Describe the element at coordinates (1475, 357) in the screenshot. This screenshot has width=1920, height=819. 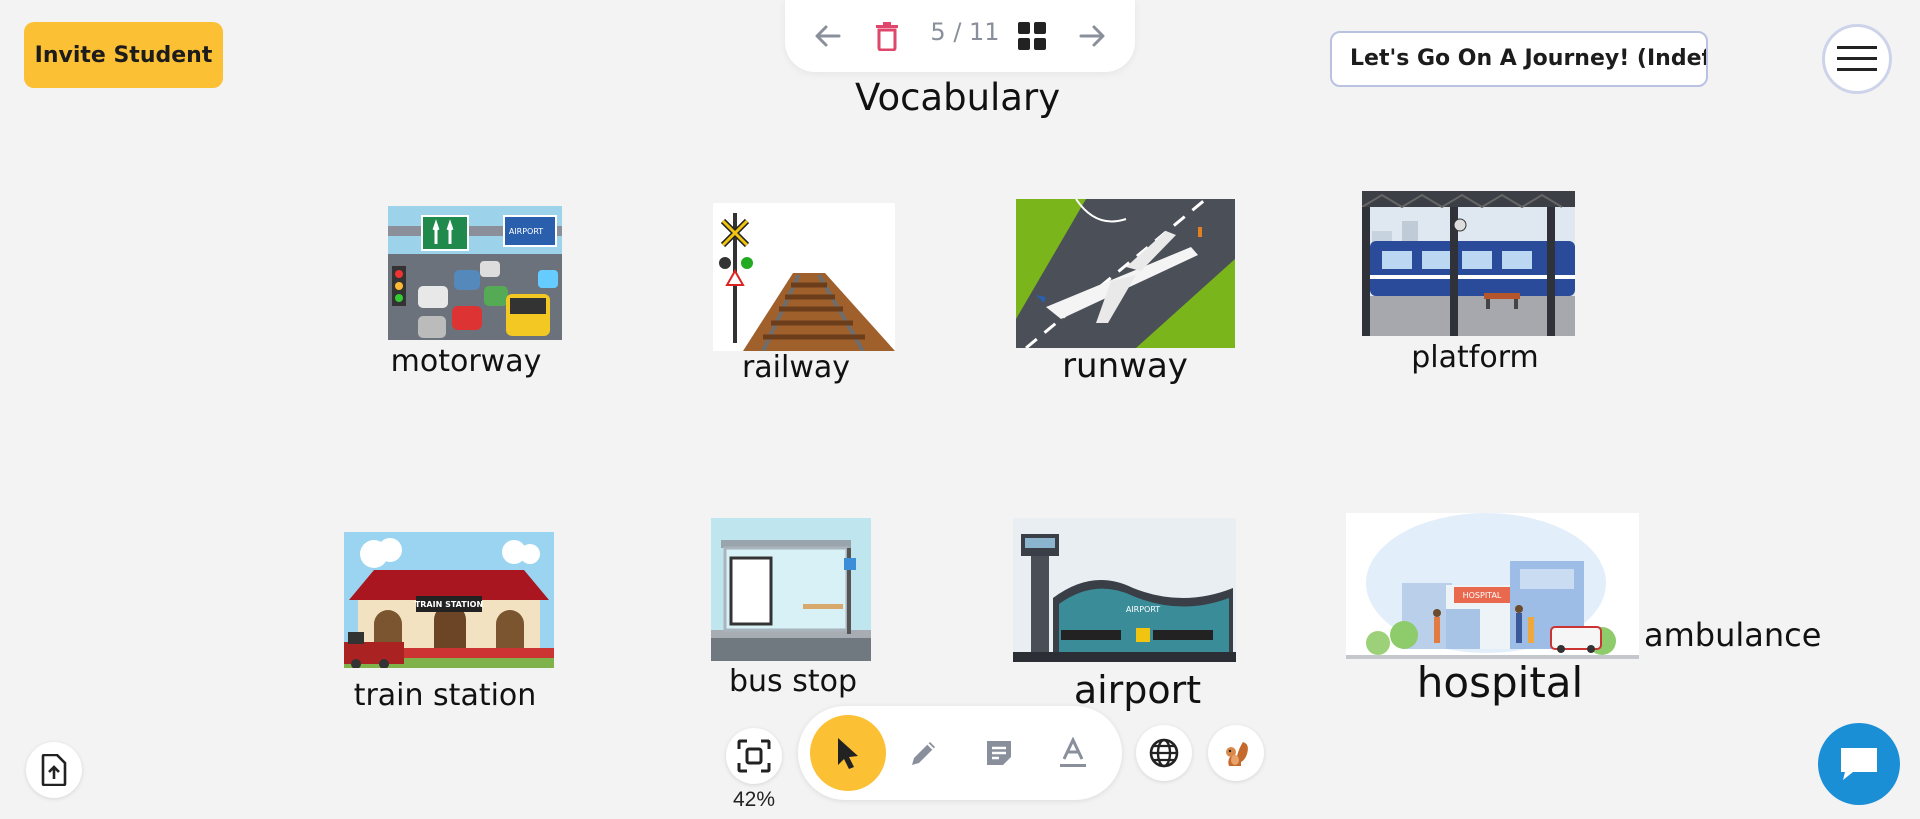
I see `word-platform: platform` at that location.